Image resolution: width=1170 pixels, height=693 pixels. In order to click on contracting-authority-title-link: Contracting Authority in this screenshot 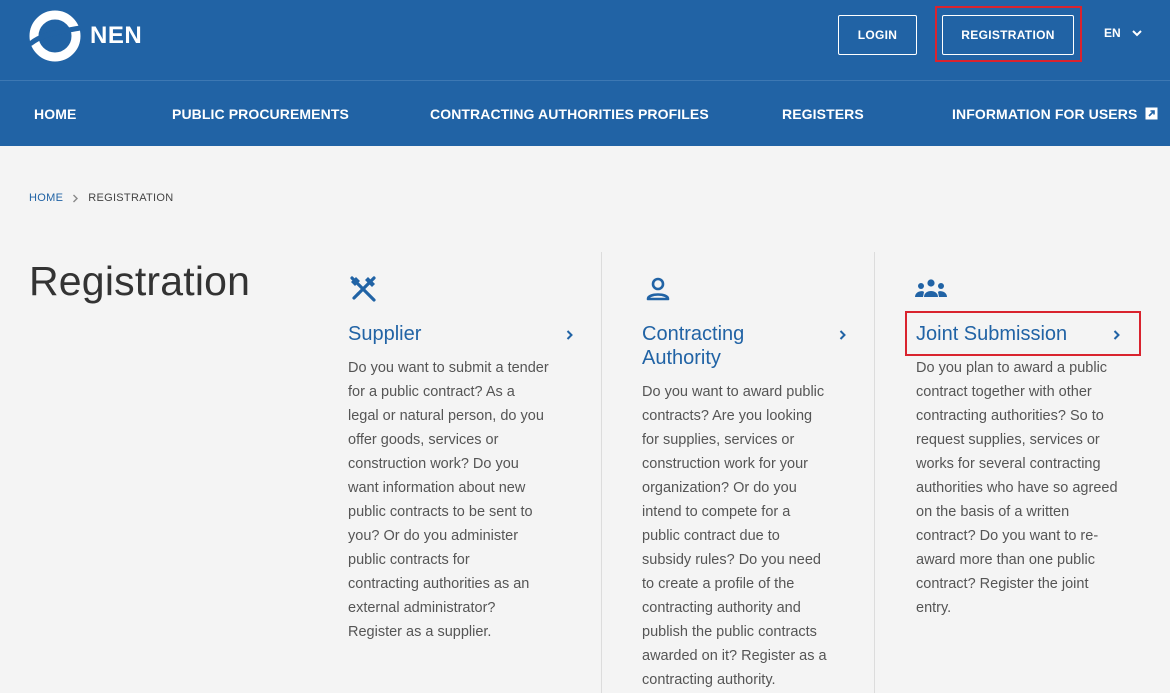, I will do `click(693, 346)`.